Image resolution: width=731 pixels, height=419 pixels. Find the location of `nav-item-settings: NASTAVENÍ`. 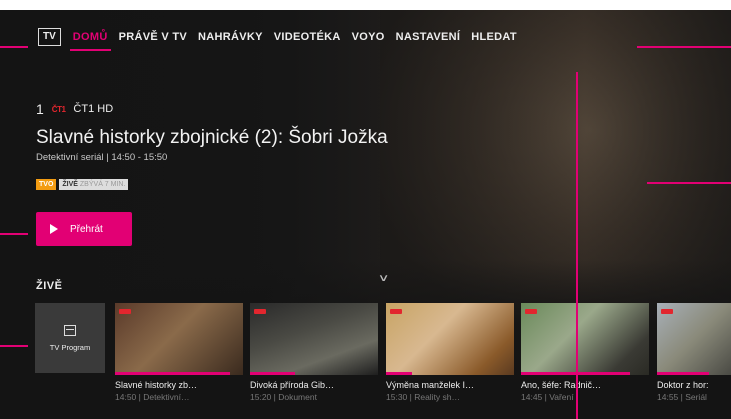

nav-item-settings: NASTAVENÍ is located at coordinates (428, 37).